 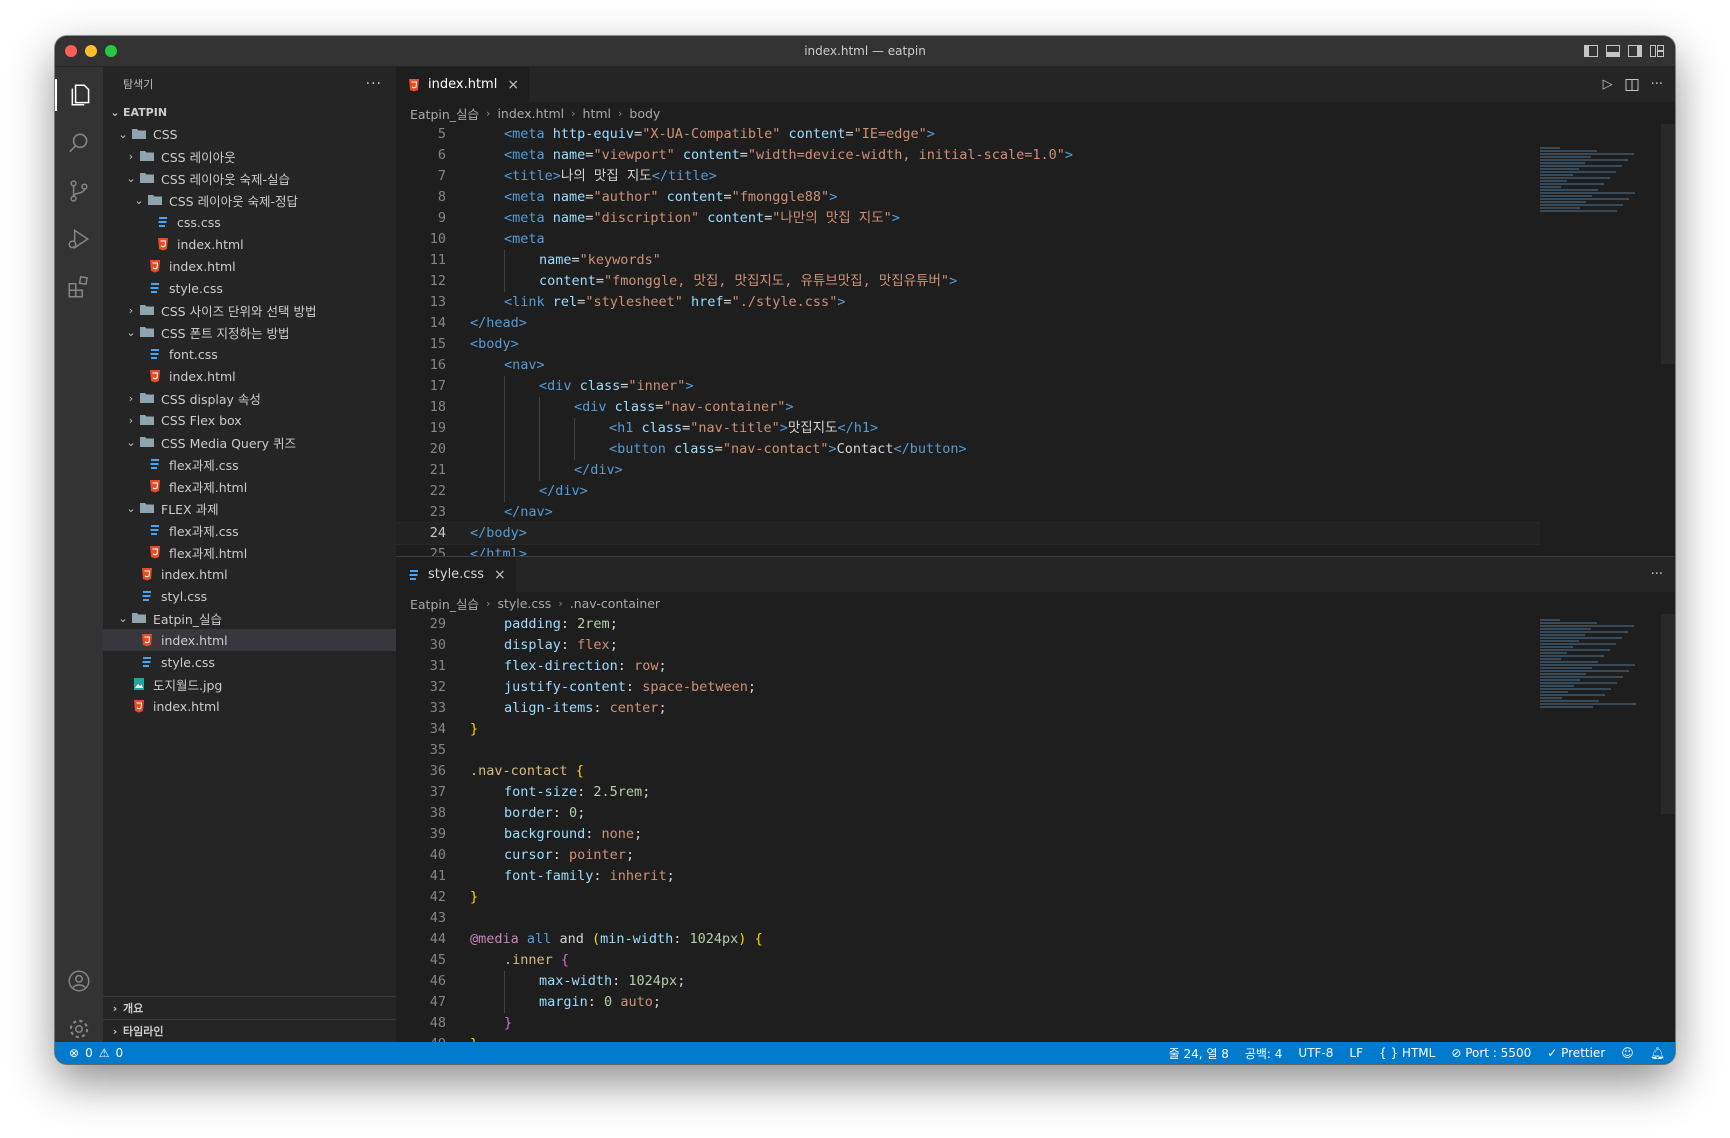 I want to click on code-line: 30 display: flex;, so click(x=968, y=645).